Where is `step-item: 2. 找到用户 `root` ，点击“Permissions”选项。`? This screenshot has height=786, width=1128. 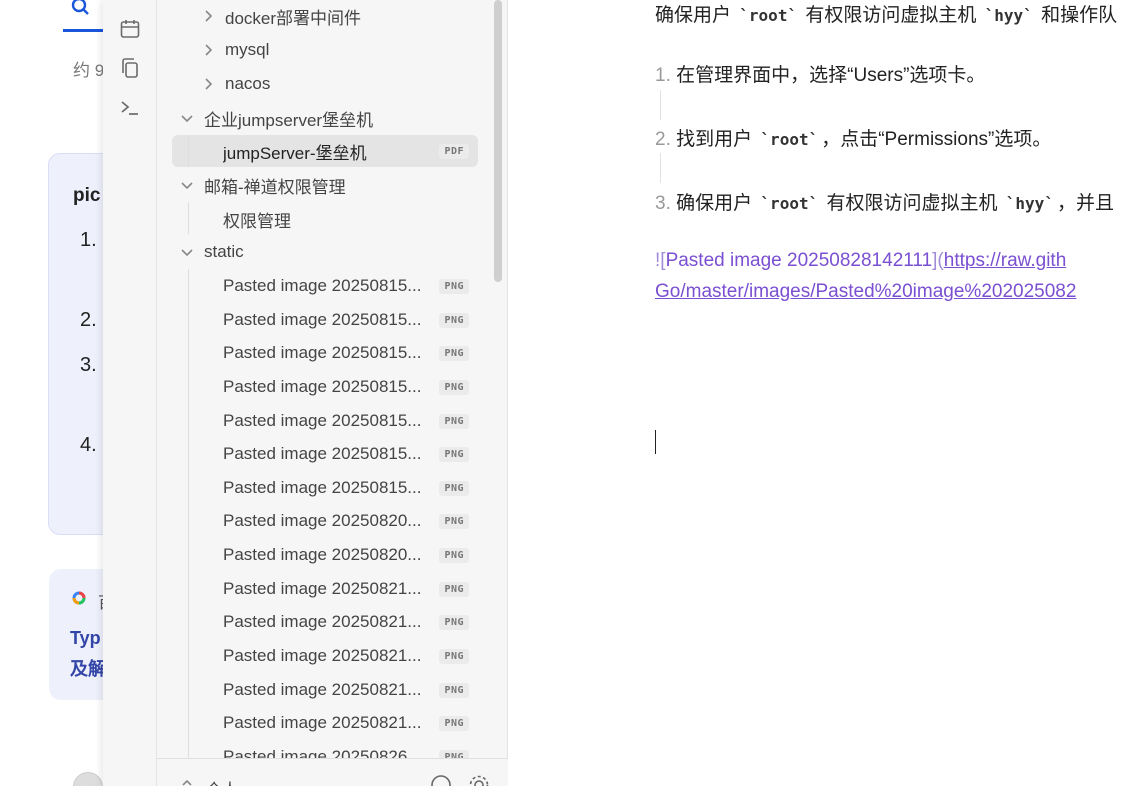
step-item: 2. 找到用户 `root` ，点击“Permissions”选项。 is located at coordinates (853, 137).